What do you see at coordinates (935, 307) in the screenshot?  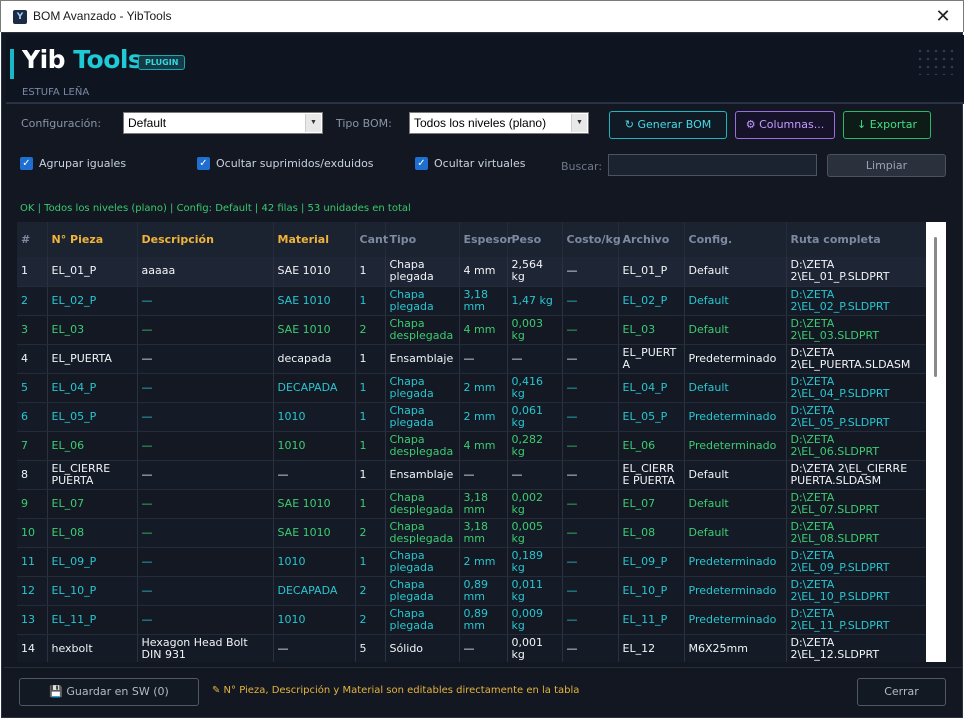 I see `scrollbar-thumb` at bounding box center [935, 307].